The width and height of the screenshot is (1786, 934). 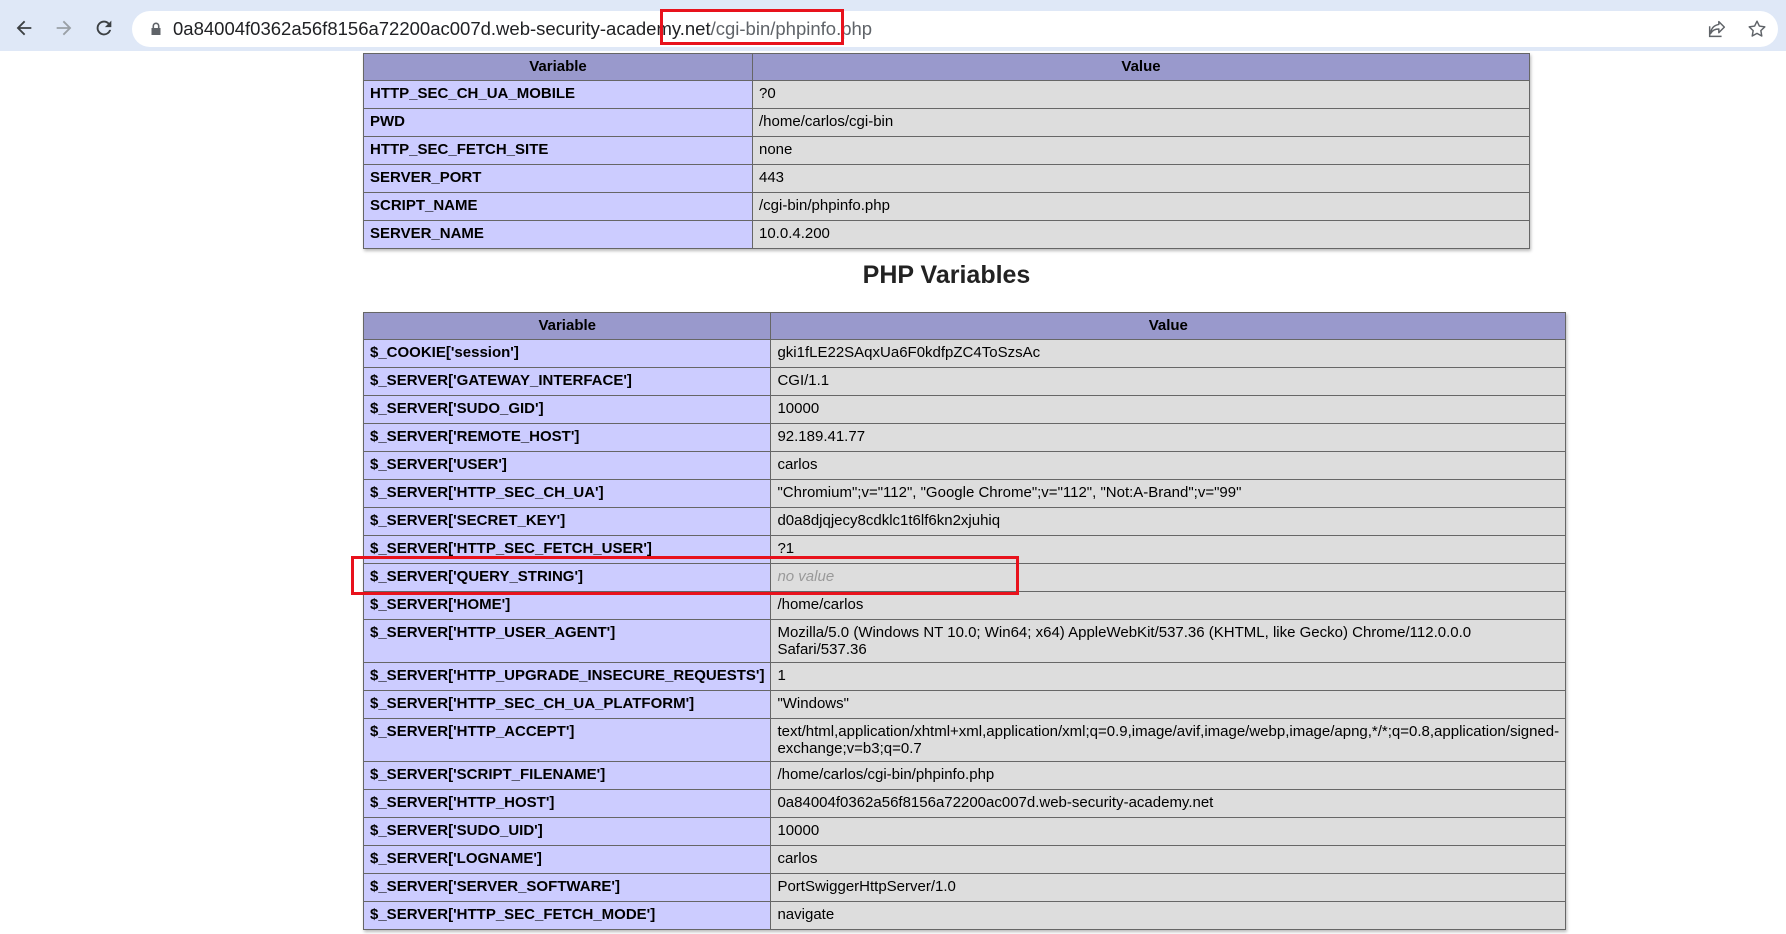 I want to click on variable-name-cell: $_COOKIE['session'], so click(x=567, y=353).